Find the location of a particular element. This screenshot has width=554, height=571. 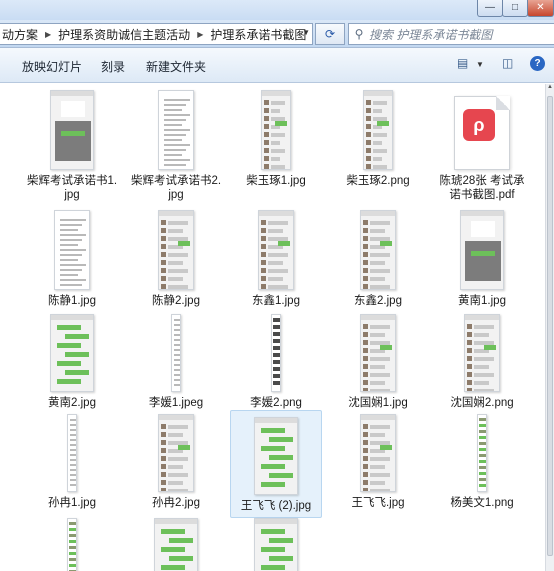

command-bar: 放映幻灯片 刻录 新建文件夹 ▤ ▼ ◫ ? is located at coordinates (277, 65).